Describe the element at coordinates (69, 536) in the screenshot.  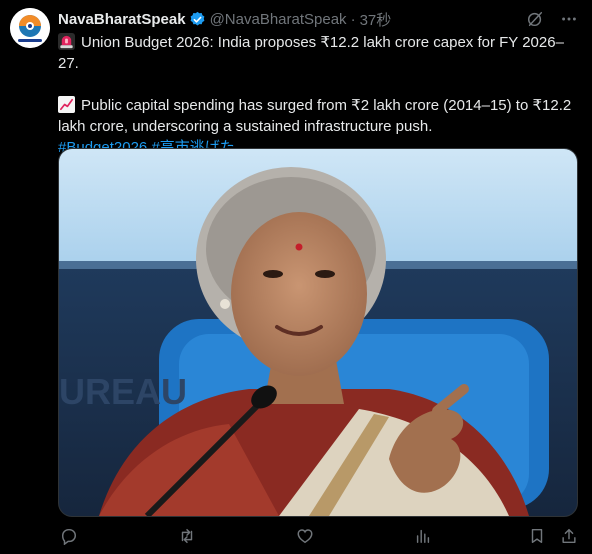
I see `reply-icon` at that location.